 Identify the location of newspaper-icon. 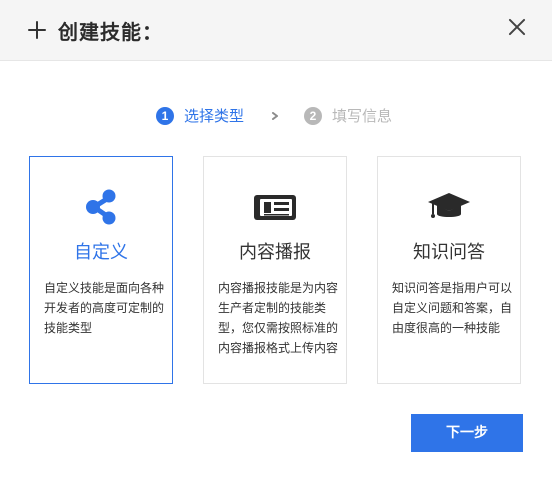
(275, 207).